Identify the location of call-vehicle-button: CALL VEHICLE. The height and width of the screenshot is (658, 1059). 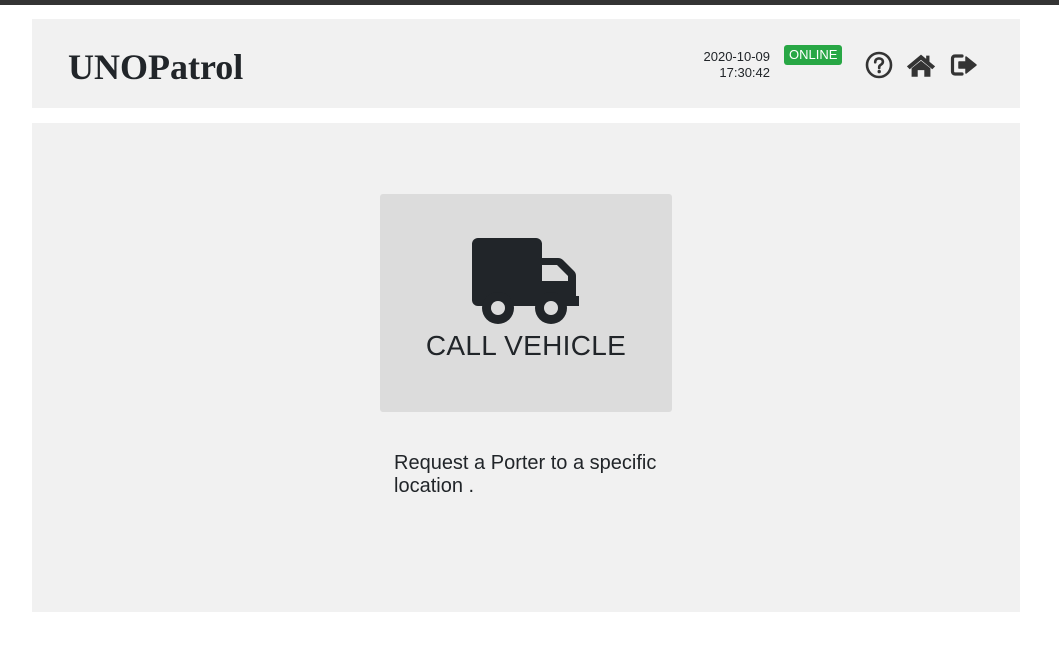
(526, 303).